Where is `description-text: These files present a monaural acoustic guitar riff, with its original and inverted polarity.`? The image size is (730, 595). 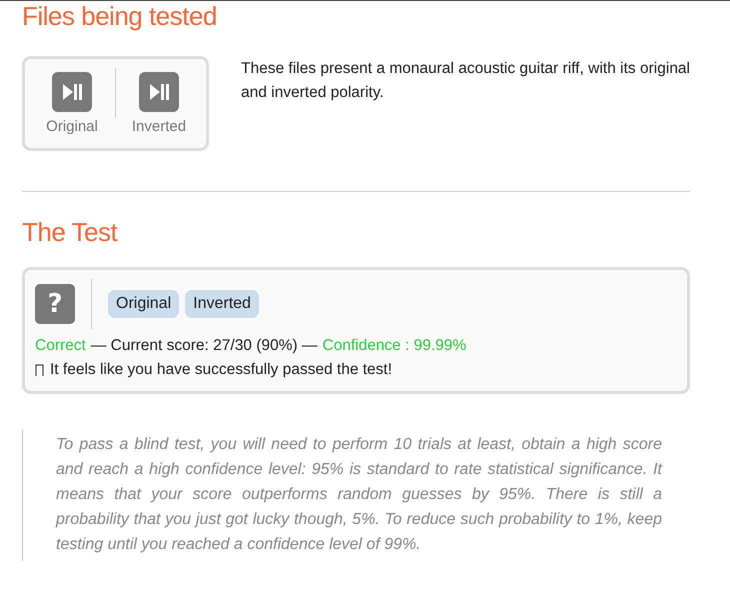
description-text: These files present a monaural acoustic guitar riff, with its original and inverted polarity. is located at coordinates (465, 81).